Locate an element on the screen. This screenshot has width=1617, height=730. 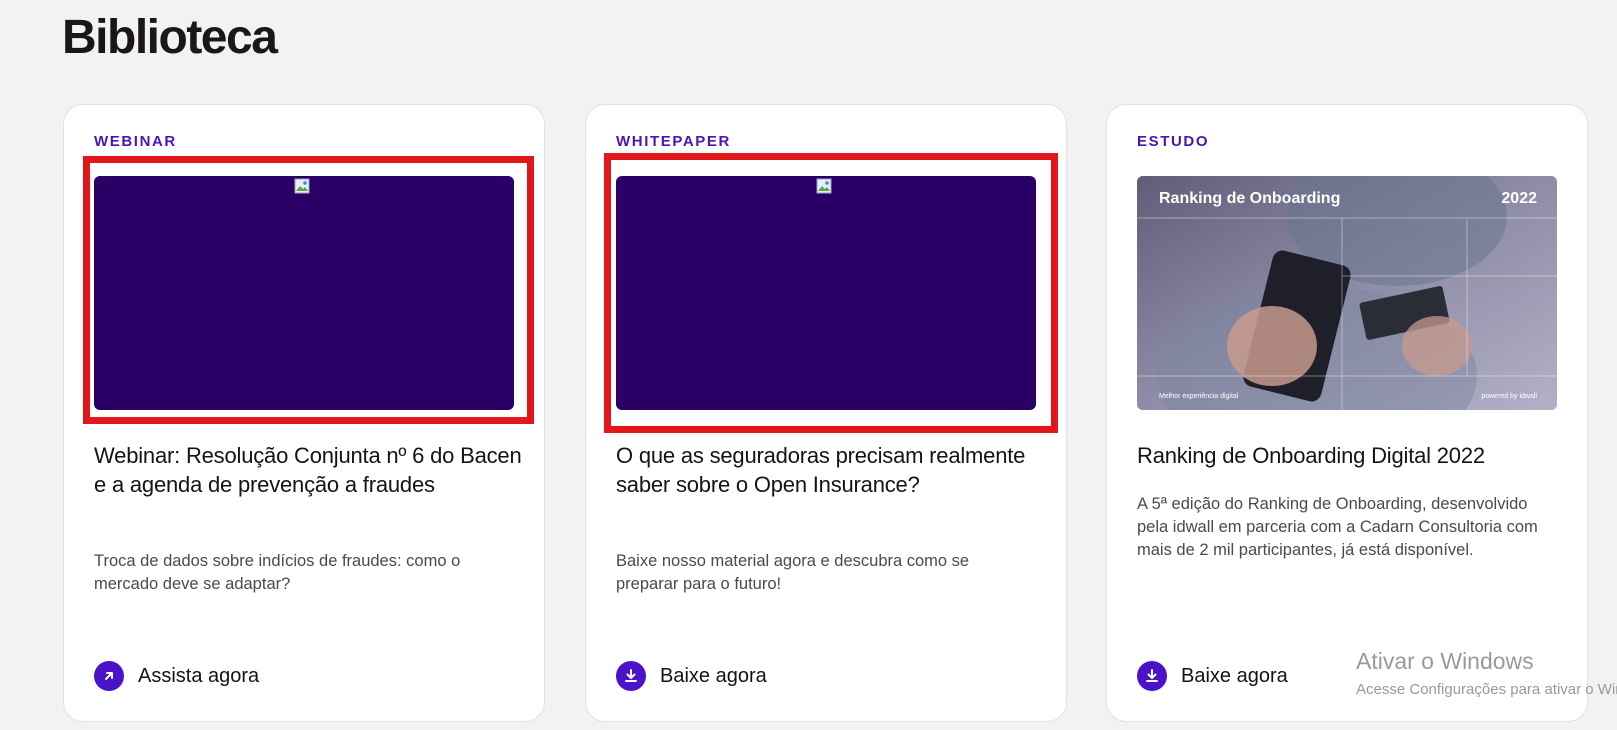
arrow-up-right-icon is located at coordinates (109, 676).